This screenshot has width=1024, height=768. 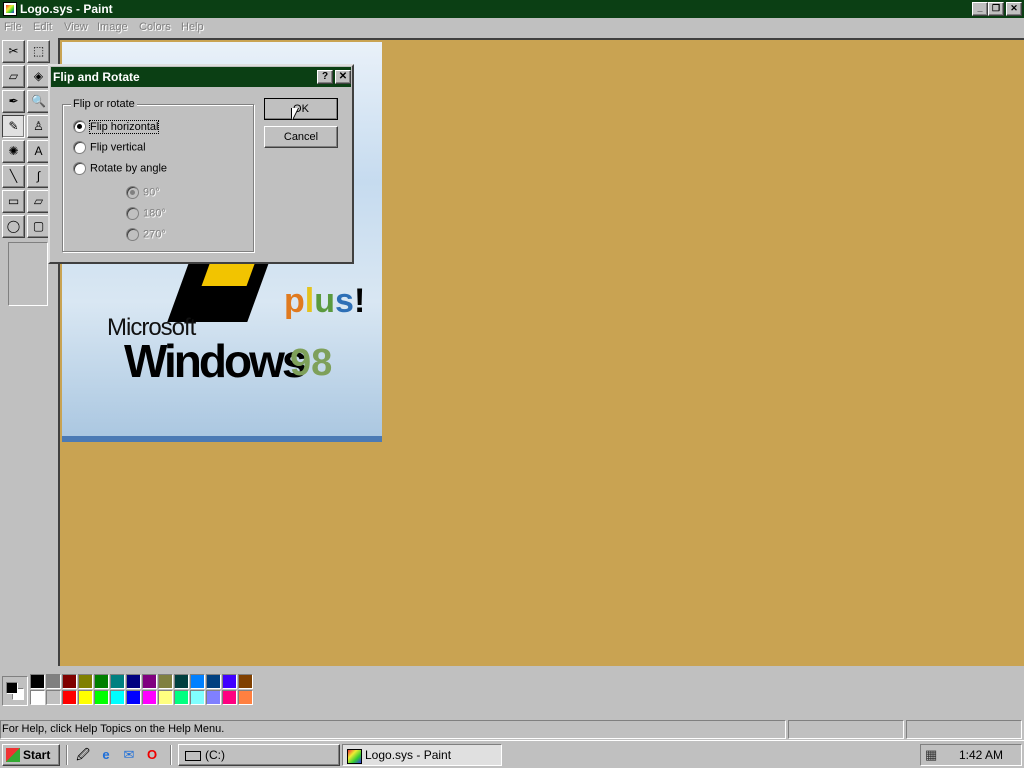 What do you see at coordinates (325, 301) in the screenshot?
I see `plus-logo-text: plus!` at bounding box center [325, 301].